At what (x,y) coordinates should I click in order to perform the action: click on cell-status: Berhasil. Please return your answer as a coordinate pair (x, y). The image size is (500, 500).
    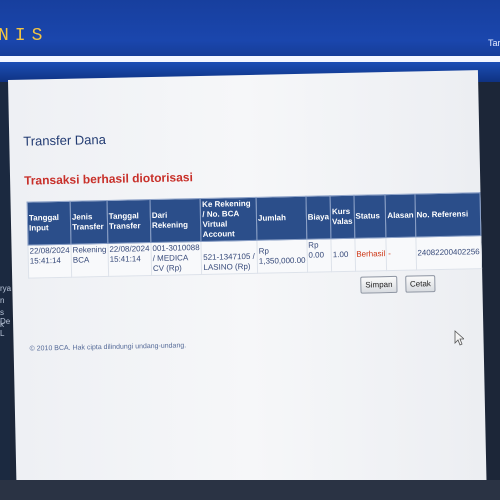
    Looking at the image, I should click on (371, 254).